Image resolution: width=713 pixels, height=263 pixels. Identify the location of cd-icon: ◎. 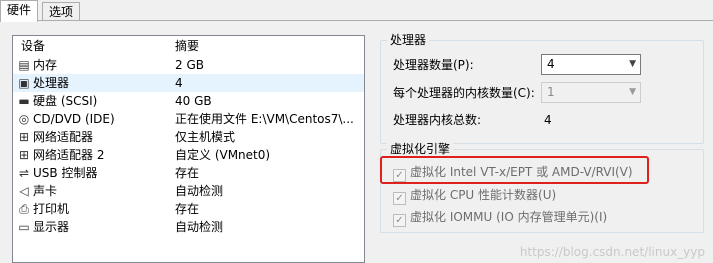
(24, 119).